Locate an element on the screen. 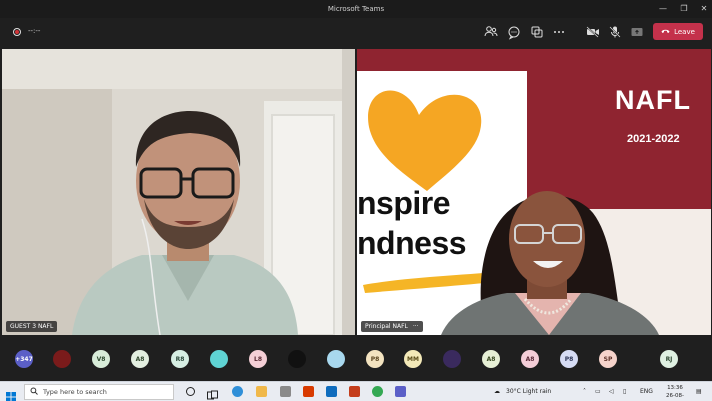 The height and width of the screenshot is (401, 712). volume-icon: ◁ is located at coordinates (611, 391).